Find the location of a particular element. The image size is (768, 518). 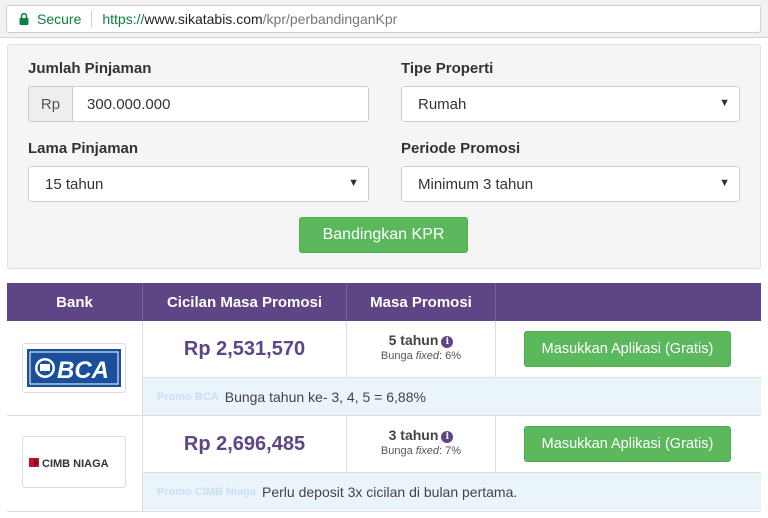

cimb-logo-icon: CIMB NIAGA is located at coordinates (69, 464).